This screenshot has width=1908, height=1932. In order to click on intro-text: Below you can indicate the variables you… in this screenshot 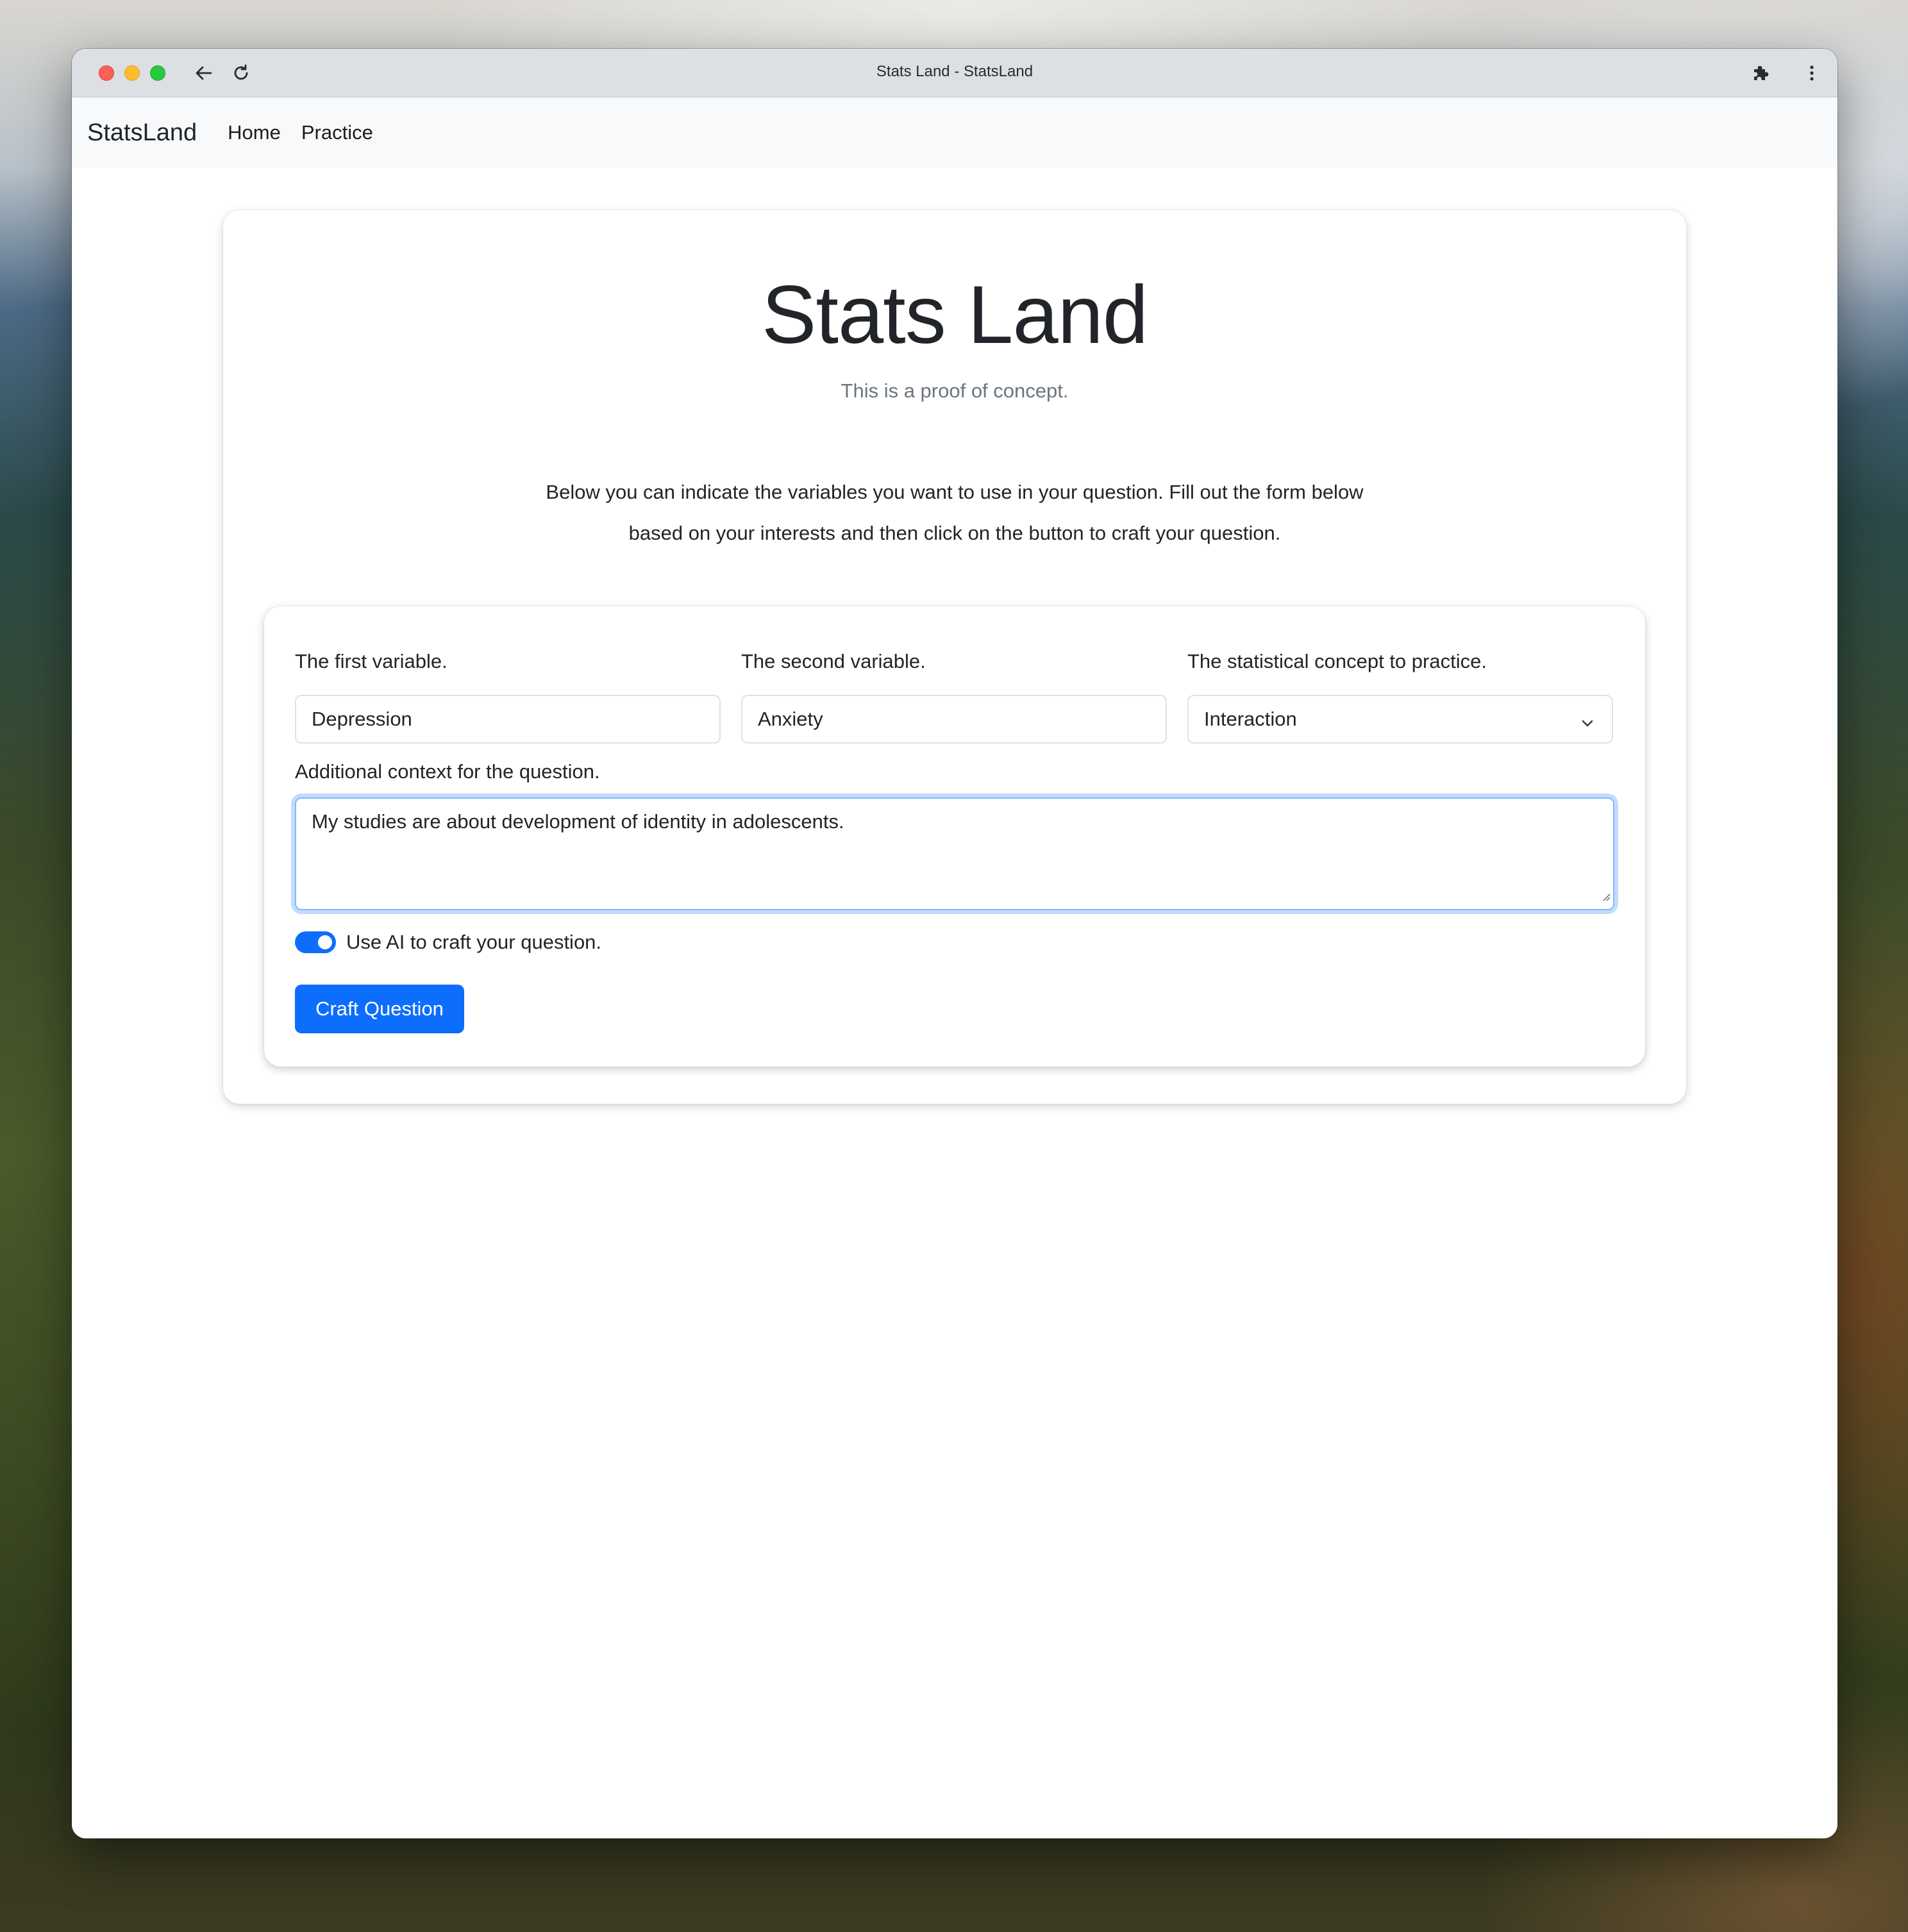, I will do `click(954, 513)`.